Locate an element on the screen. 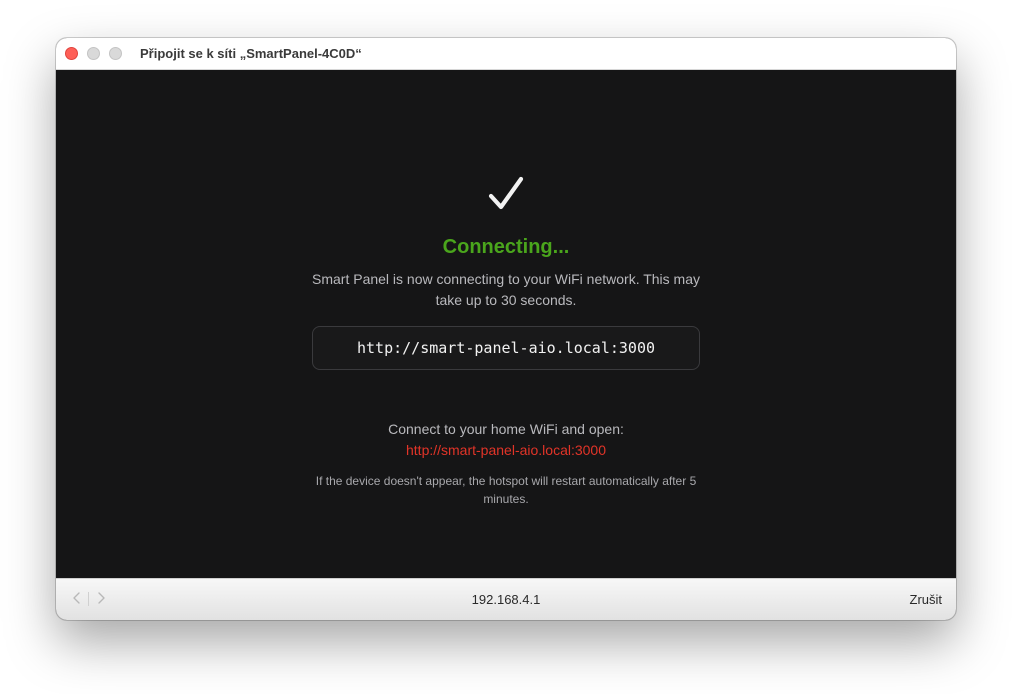  bottom-bar: 192.168.4.1 Zrušit is located at coordinates (506, 599).